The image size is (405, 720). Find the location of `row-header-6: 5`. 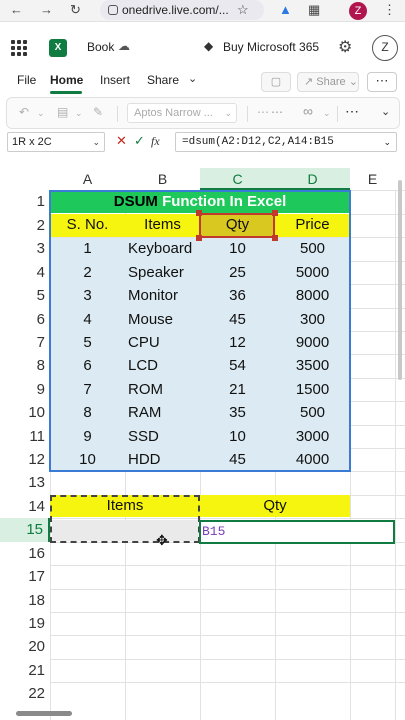

row-header-6: 5 is located at coordinates (25, 296).